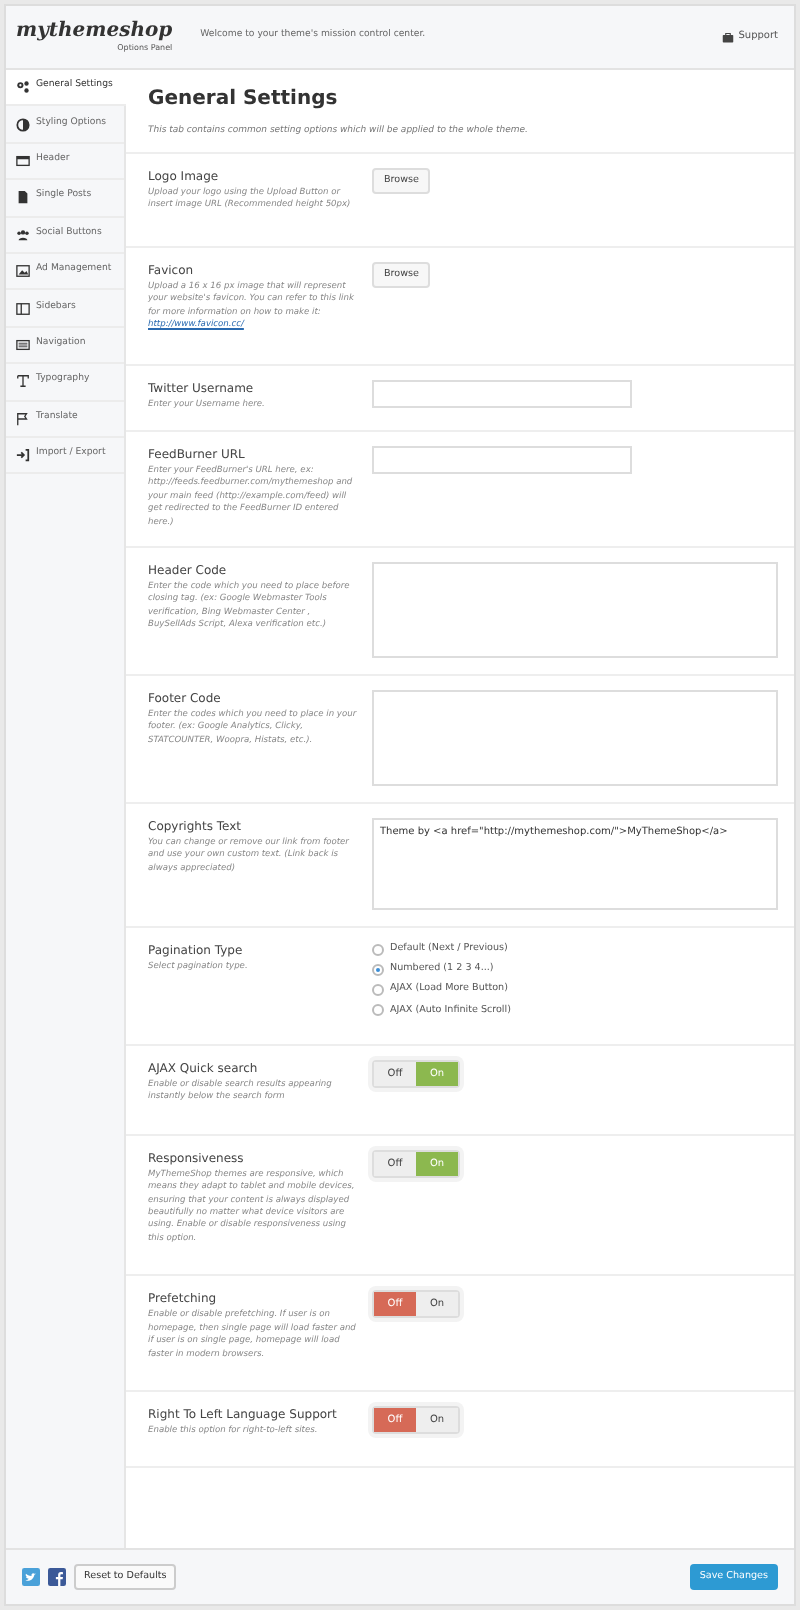  What do you see at coordinates (23, 308) in the screenshot?
I see `columns-icon` at bounding box center [23, 308].